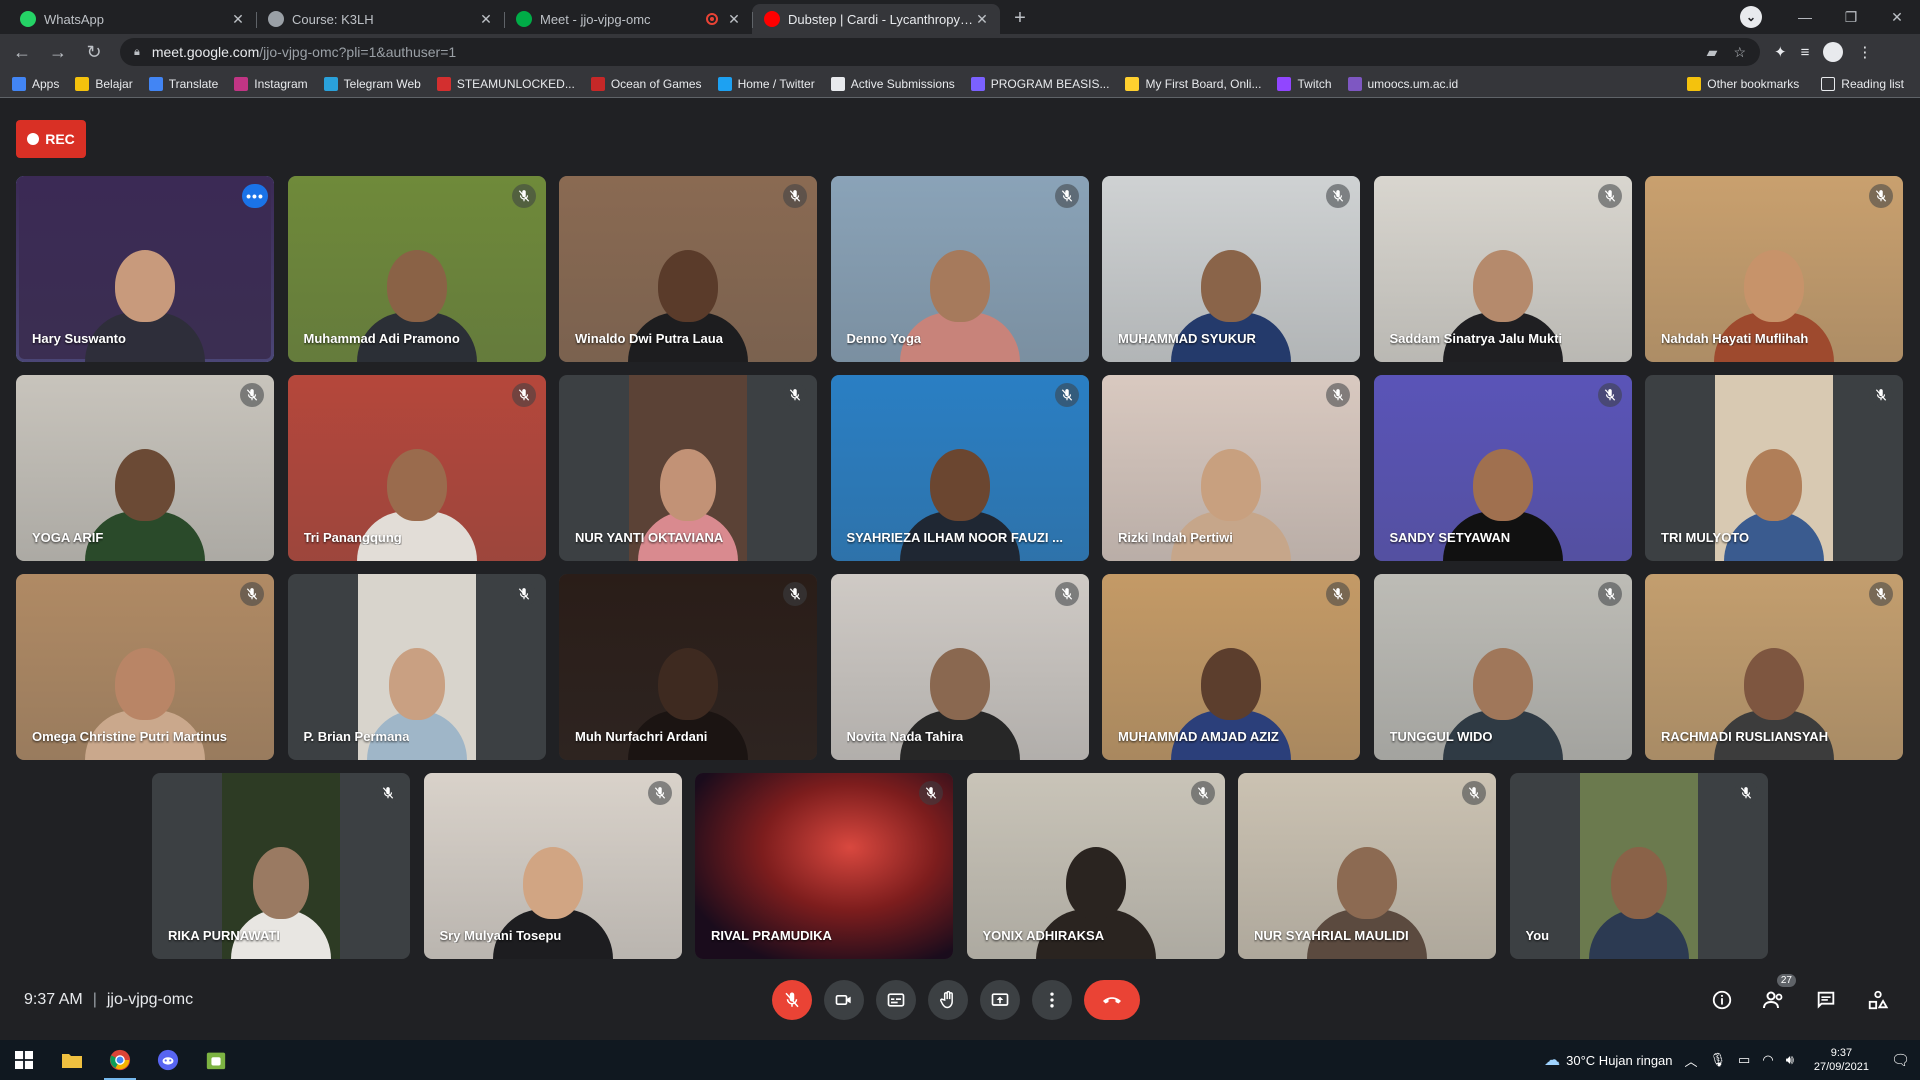  I want to click on participant-tile: Denno Yoga, so click(959, 269).